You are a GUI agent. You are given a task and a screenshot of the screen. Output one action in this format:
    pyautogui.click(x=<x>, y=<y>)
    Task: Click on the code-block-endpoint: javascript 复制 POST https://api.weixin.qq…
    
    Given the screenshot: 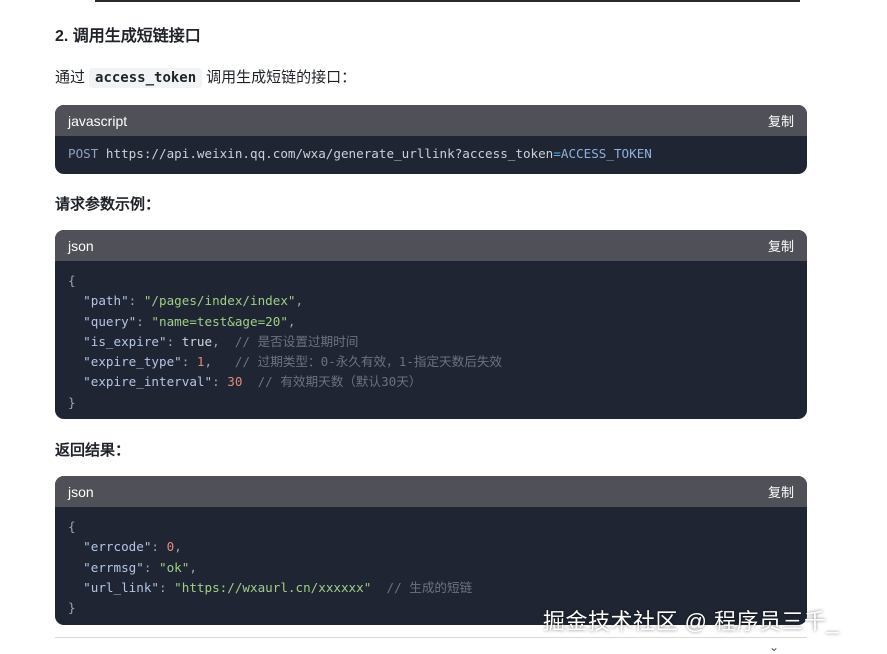 What is the action you would take?
    pyautogui.click(x=431, y=139)
    